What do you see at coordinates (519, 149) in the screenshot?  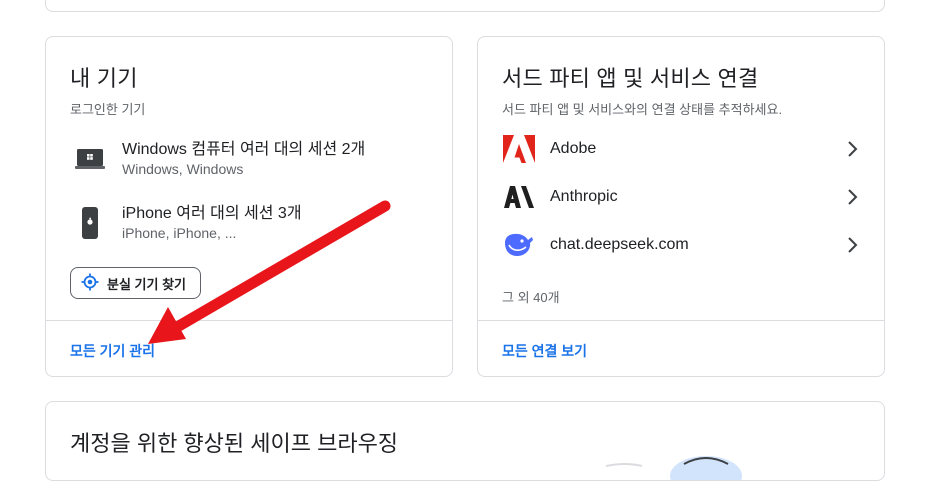 I see `adobe-logo-icon` at bounding box center [519, 149].